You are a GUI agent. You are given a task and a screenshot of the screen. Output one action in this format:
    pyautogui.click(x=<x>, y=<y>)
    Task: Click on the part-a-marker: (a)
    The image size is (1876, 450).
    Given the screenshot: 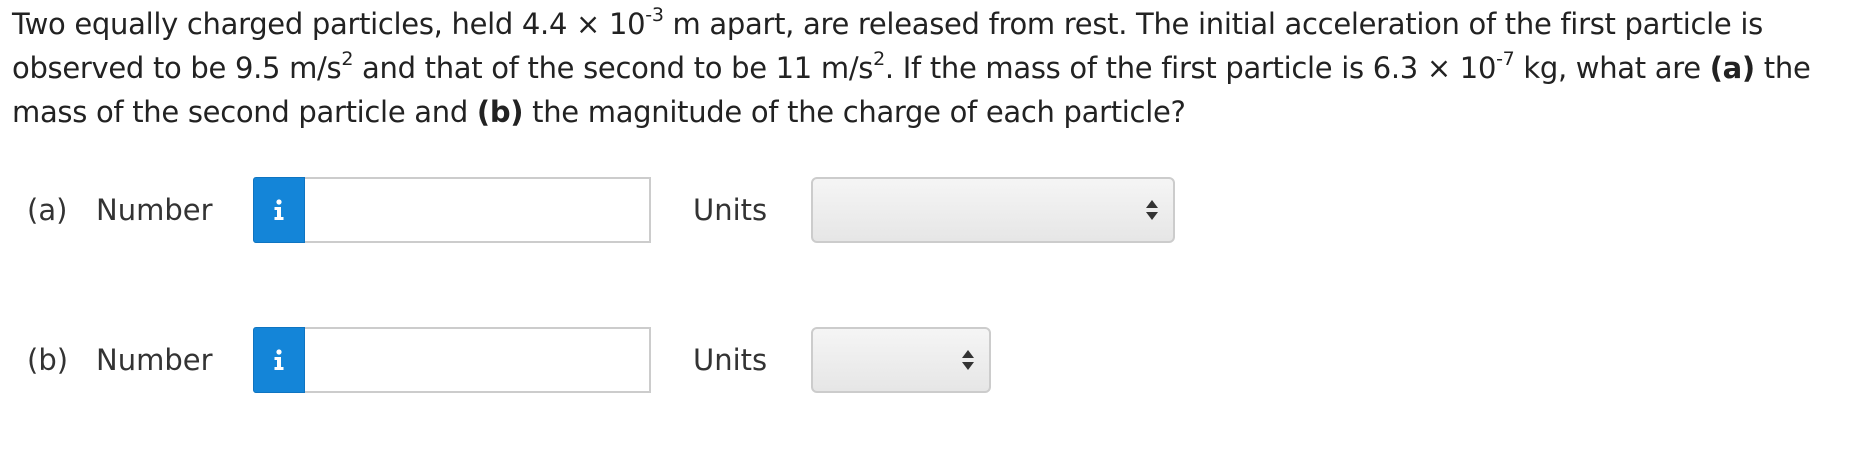 What is the action you would take?
    pyautogui.click(x=1732, y=68)
    